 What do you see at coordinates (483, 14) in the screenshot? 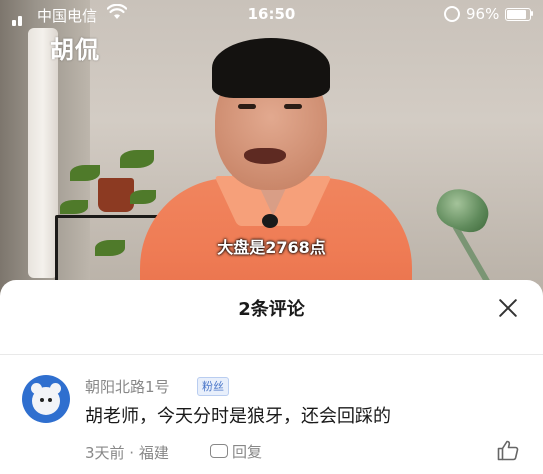
I see `battery-percent: 96%` at bounding box center [483, 14].